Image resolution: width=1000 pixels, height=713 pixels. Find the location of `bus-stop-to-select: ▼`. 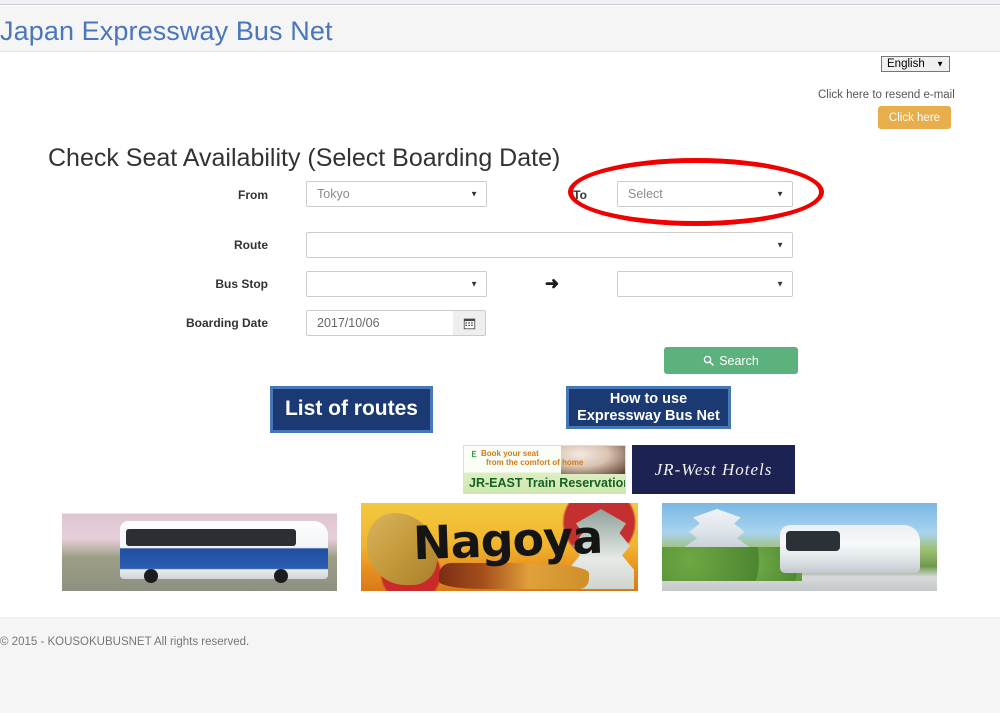

bus-stop-to-select: ▼ is located at coordinates (705, 284).